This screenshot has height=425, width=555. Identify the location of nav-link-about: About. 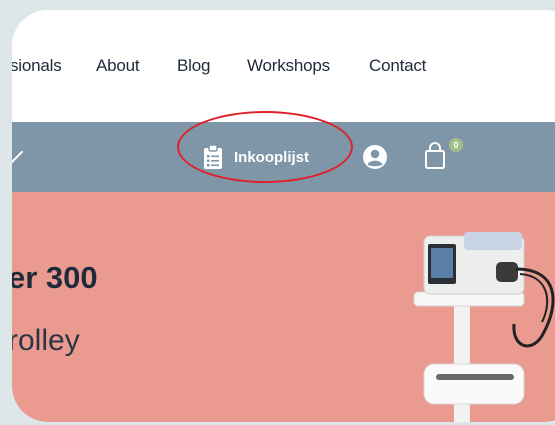
(118, 66).